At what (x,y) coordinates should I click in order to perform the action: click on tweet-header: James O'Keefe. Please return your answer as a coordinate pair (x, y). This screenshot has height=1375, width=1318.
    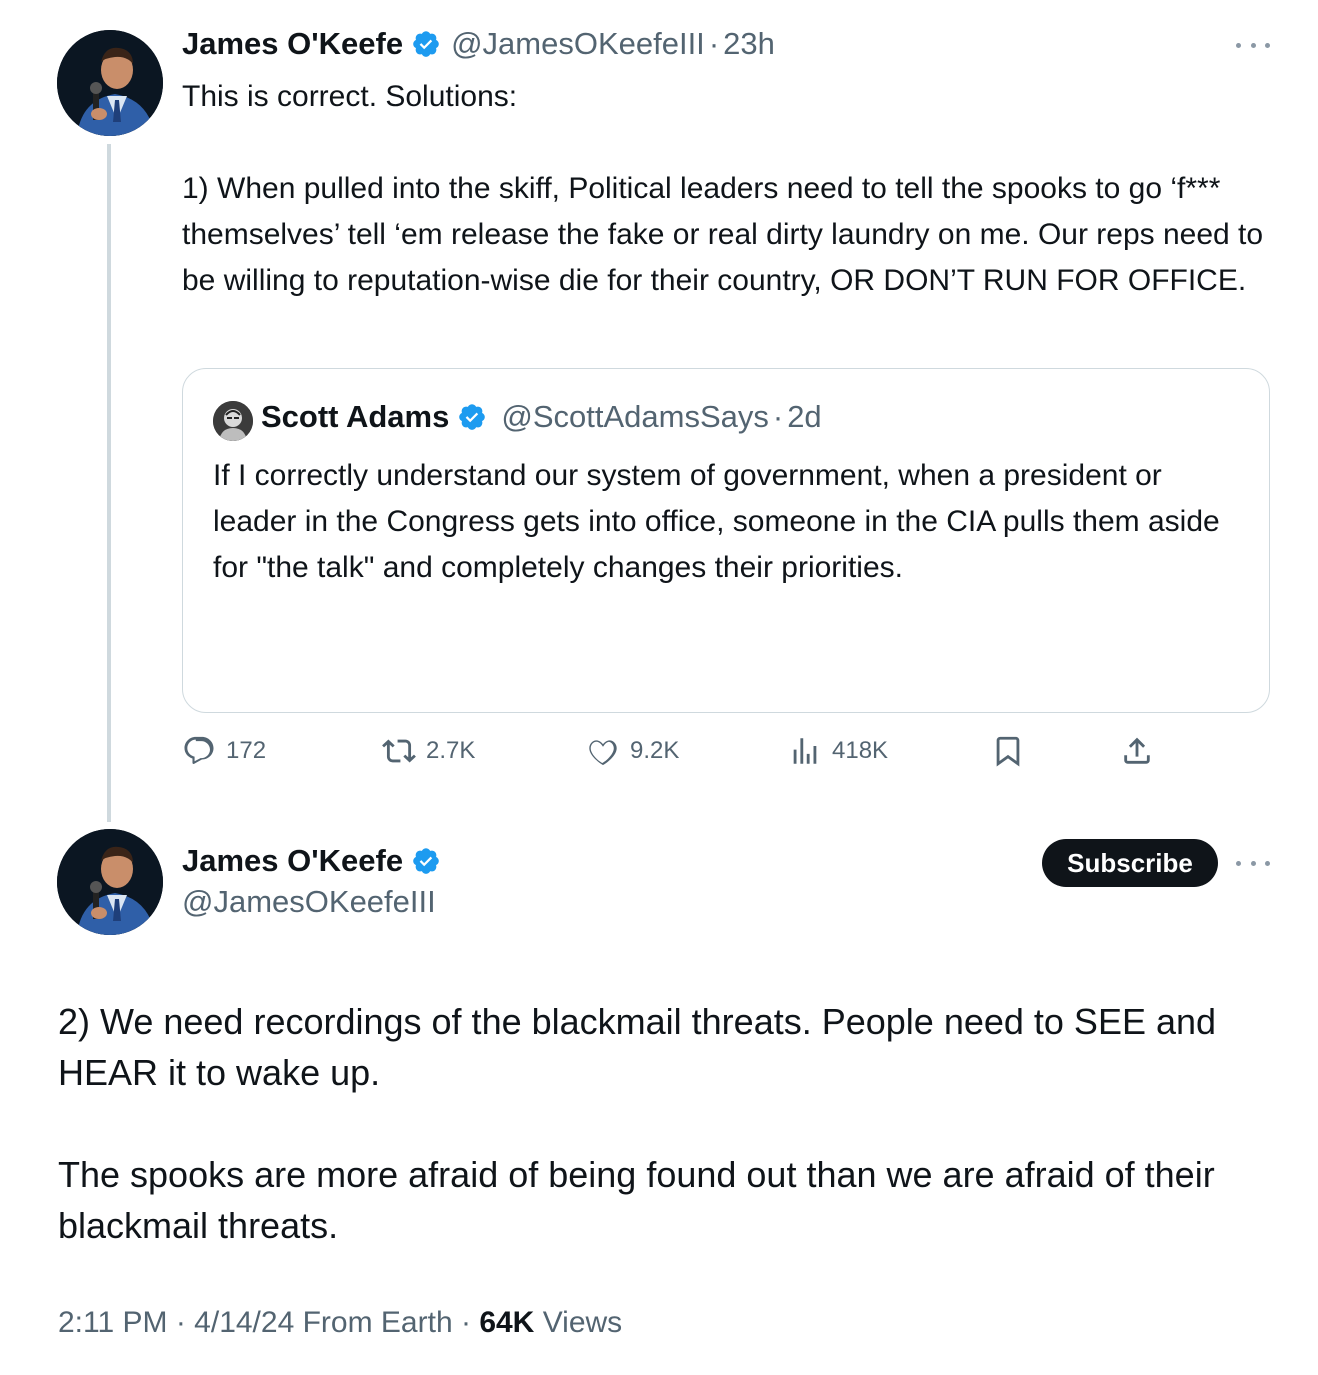
    Looking at the image, I should click on (311, 861).